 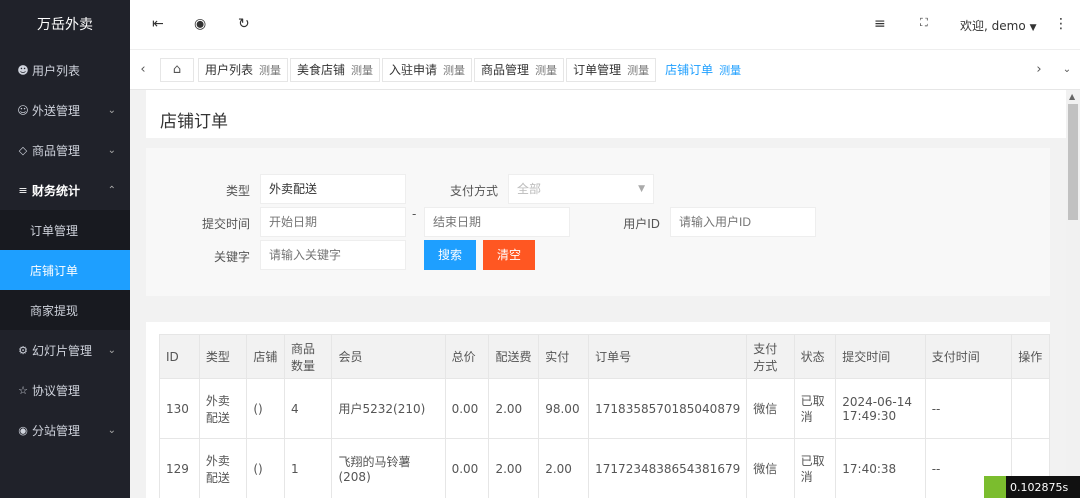 I want to click on keyword-input, so click(x=333, y=255).